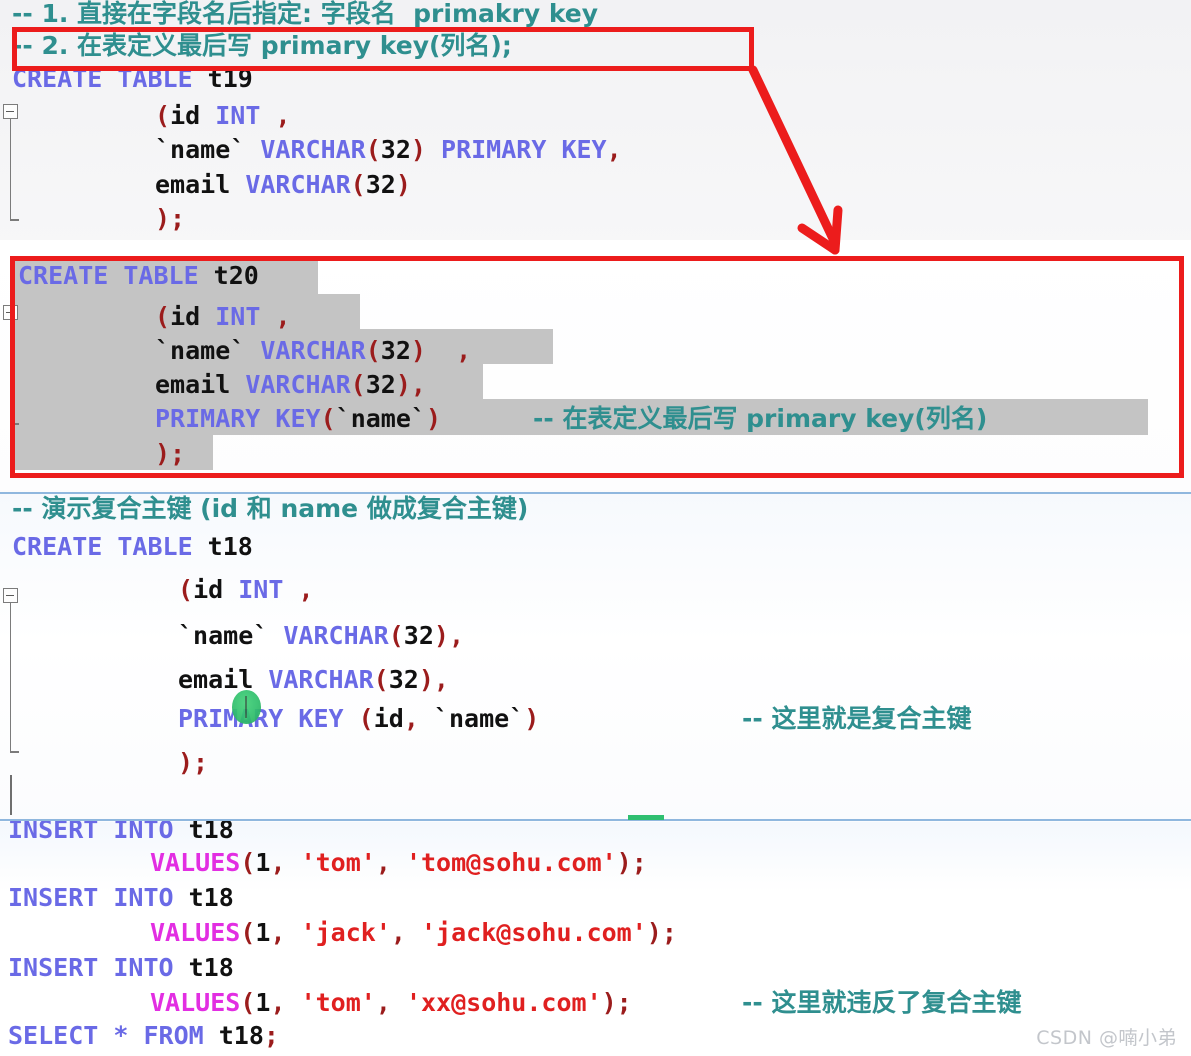  I want to click on code-line: PRIMARY KEY(`name`), so click(298, 419).